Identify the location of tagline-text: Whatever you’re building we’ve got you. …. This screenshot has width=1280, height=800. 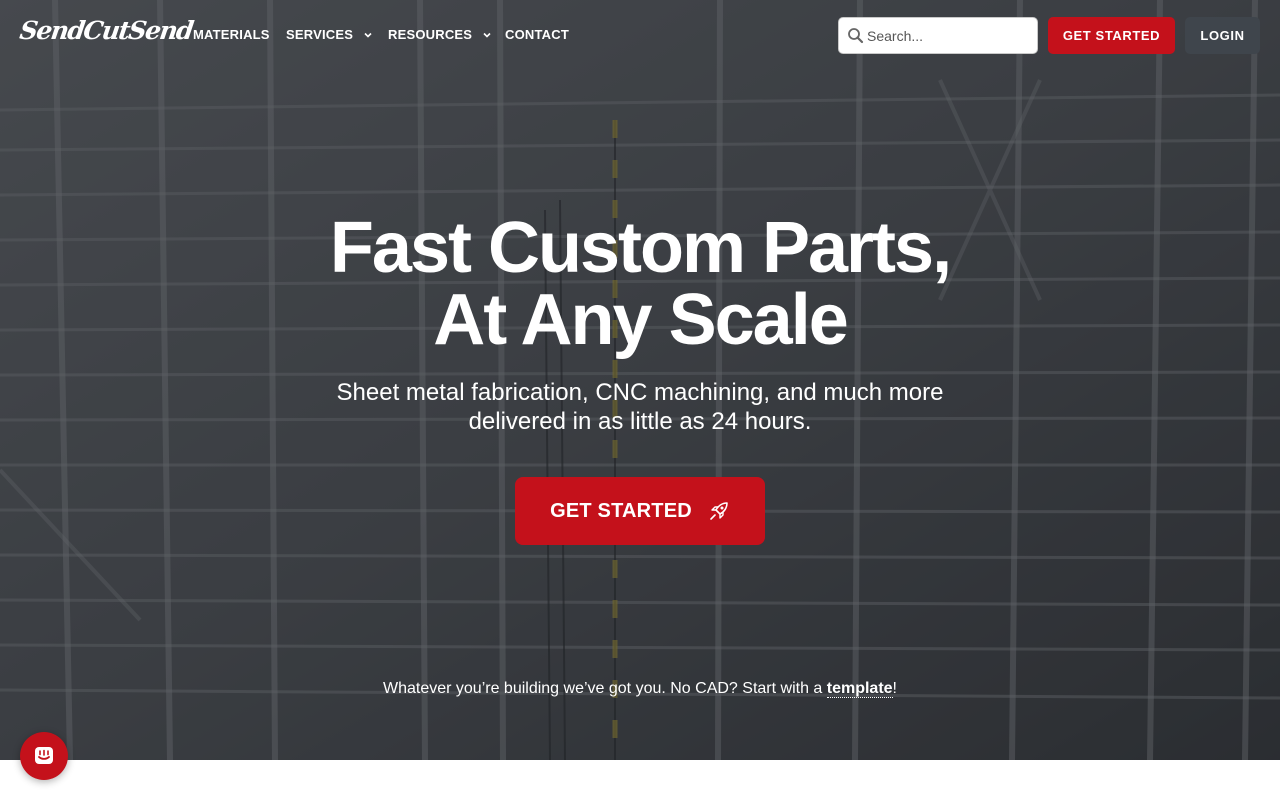
(604, 688).